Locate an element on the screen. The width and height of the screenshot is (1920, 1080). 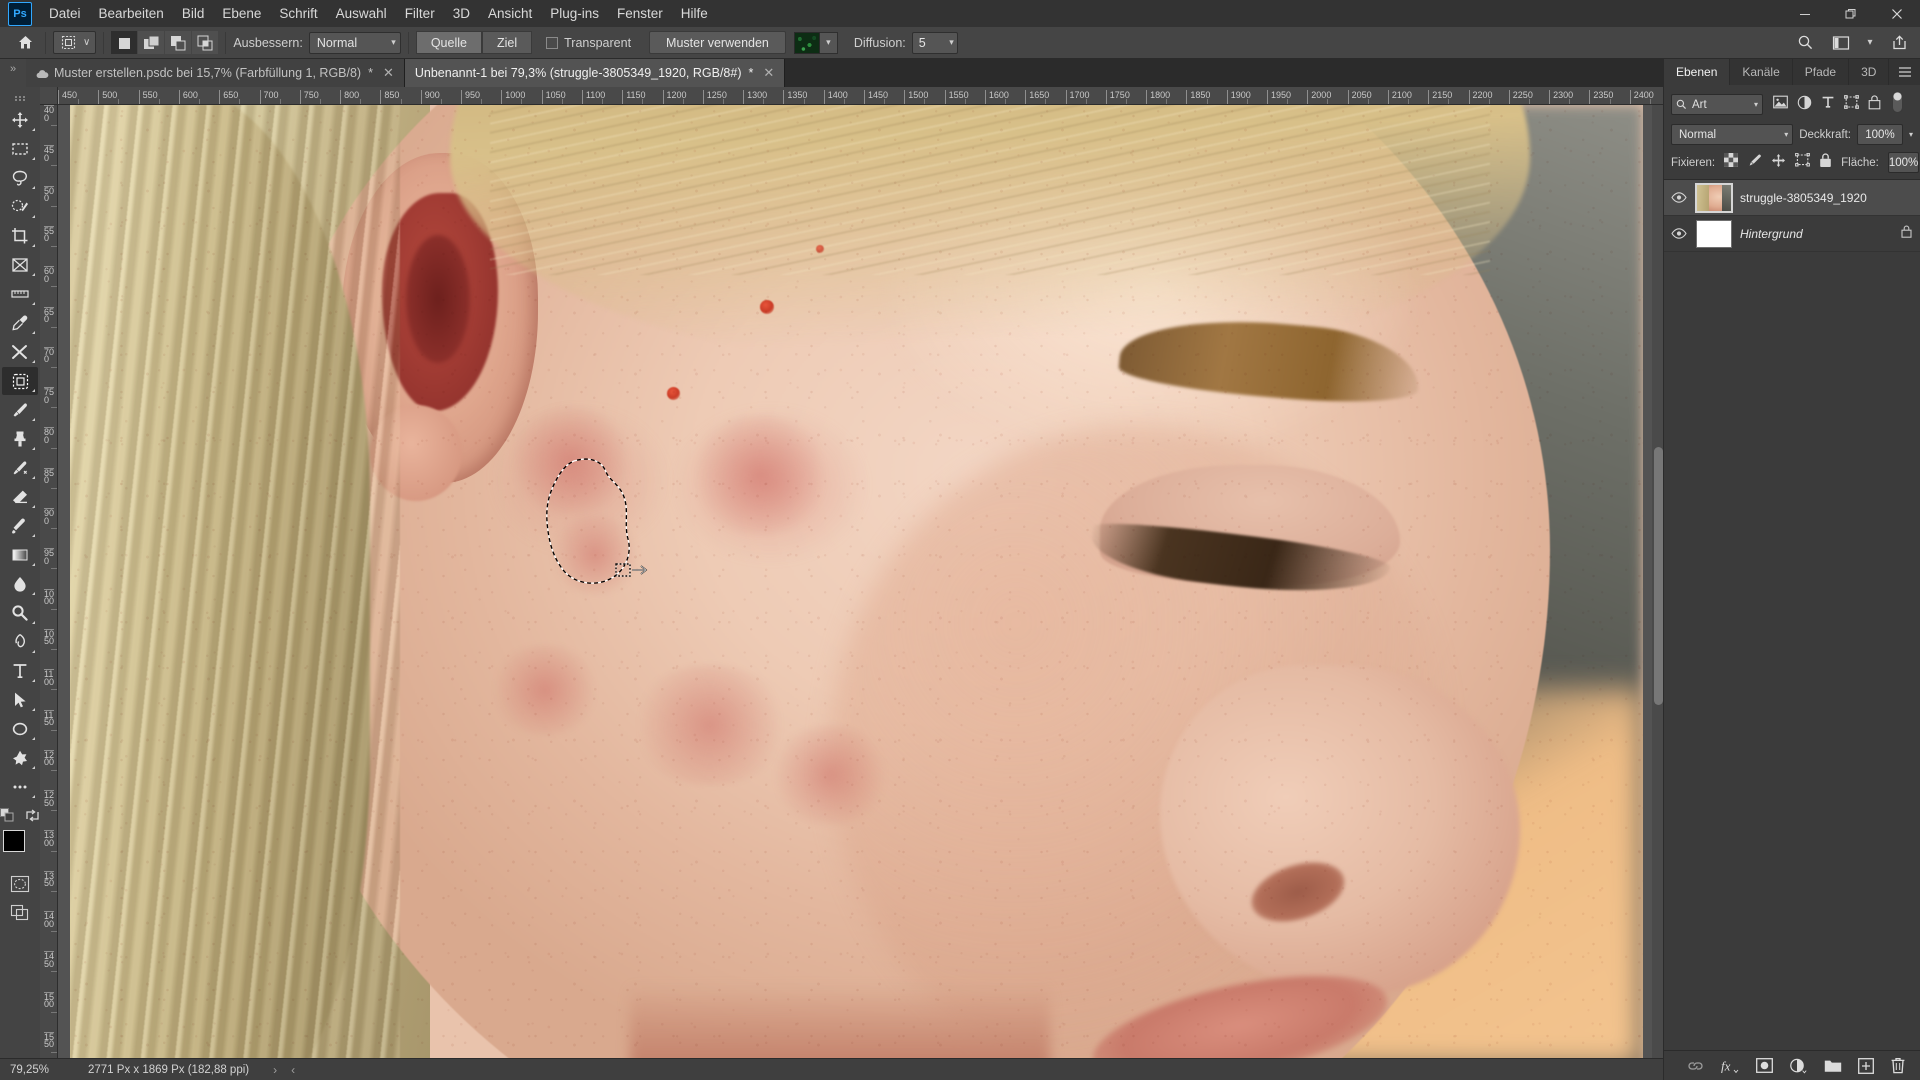
eyedropper-tool is located at coordinates (20, 323).